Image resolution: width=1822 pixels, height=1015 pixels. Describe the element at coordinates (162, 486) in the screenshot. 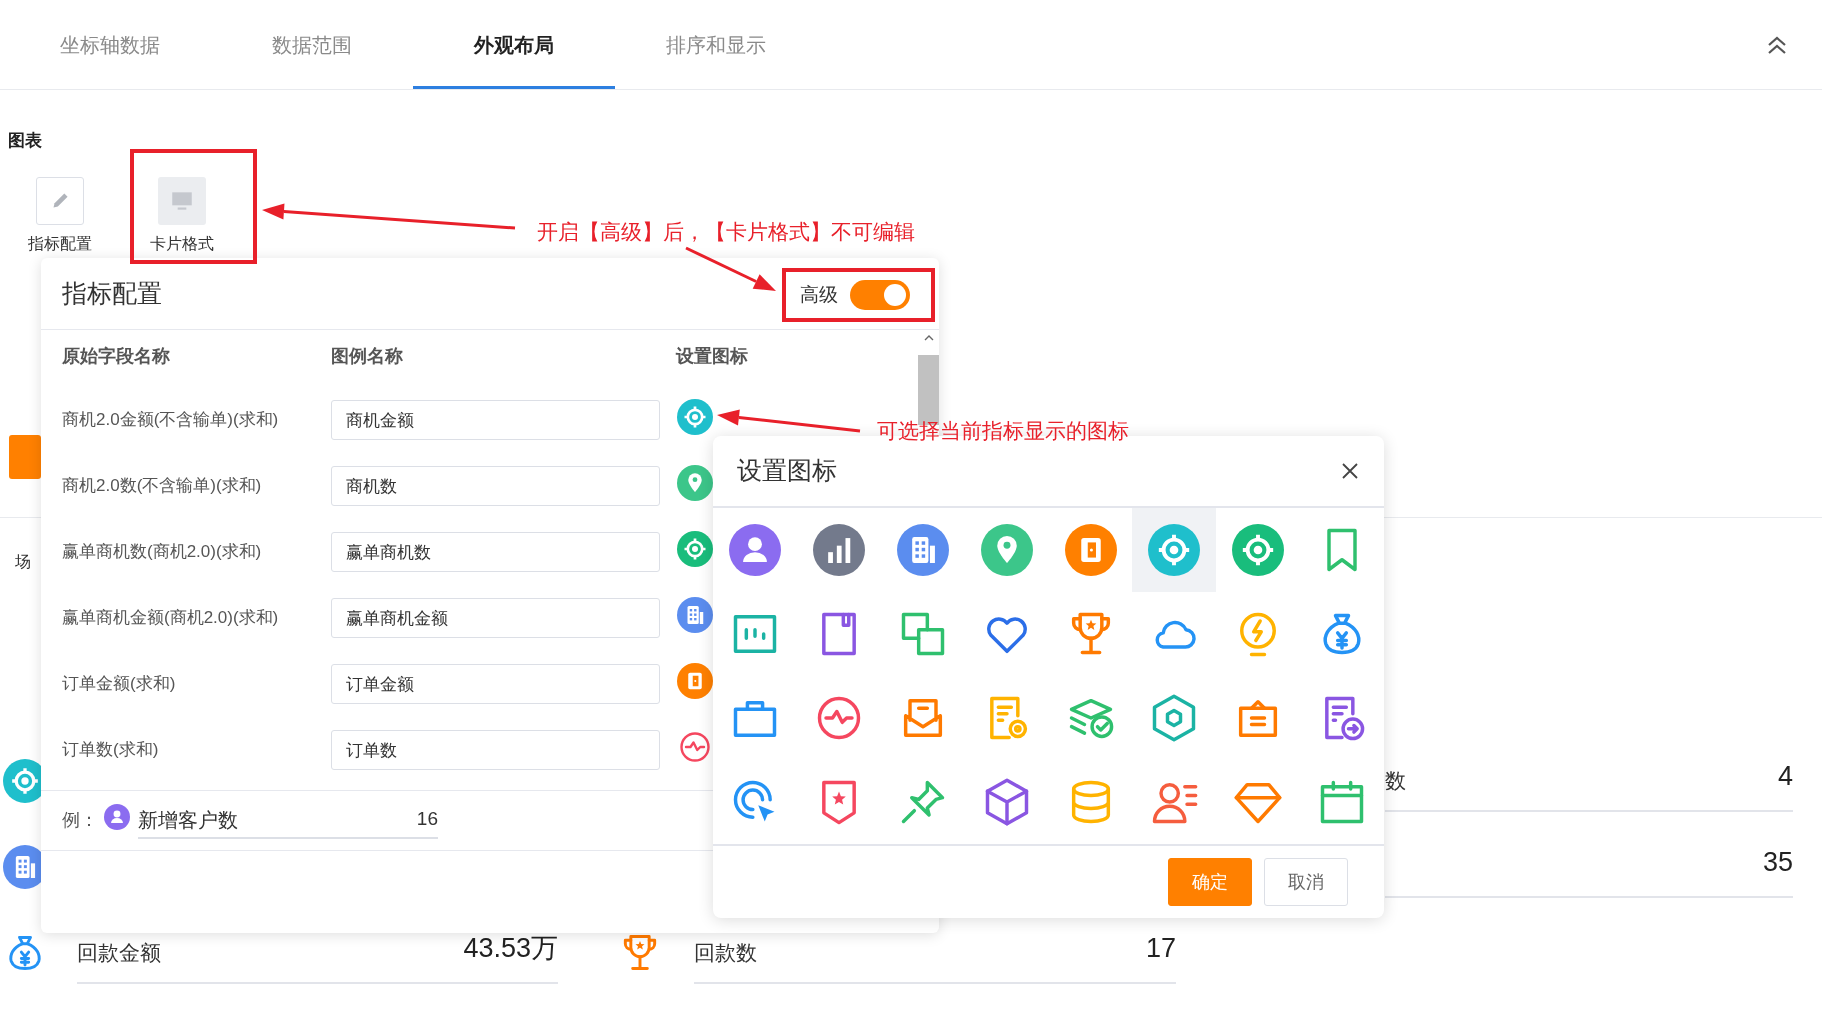

I see `field-name: 商机2.0数(不含输单)(求和)` at that location.